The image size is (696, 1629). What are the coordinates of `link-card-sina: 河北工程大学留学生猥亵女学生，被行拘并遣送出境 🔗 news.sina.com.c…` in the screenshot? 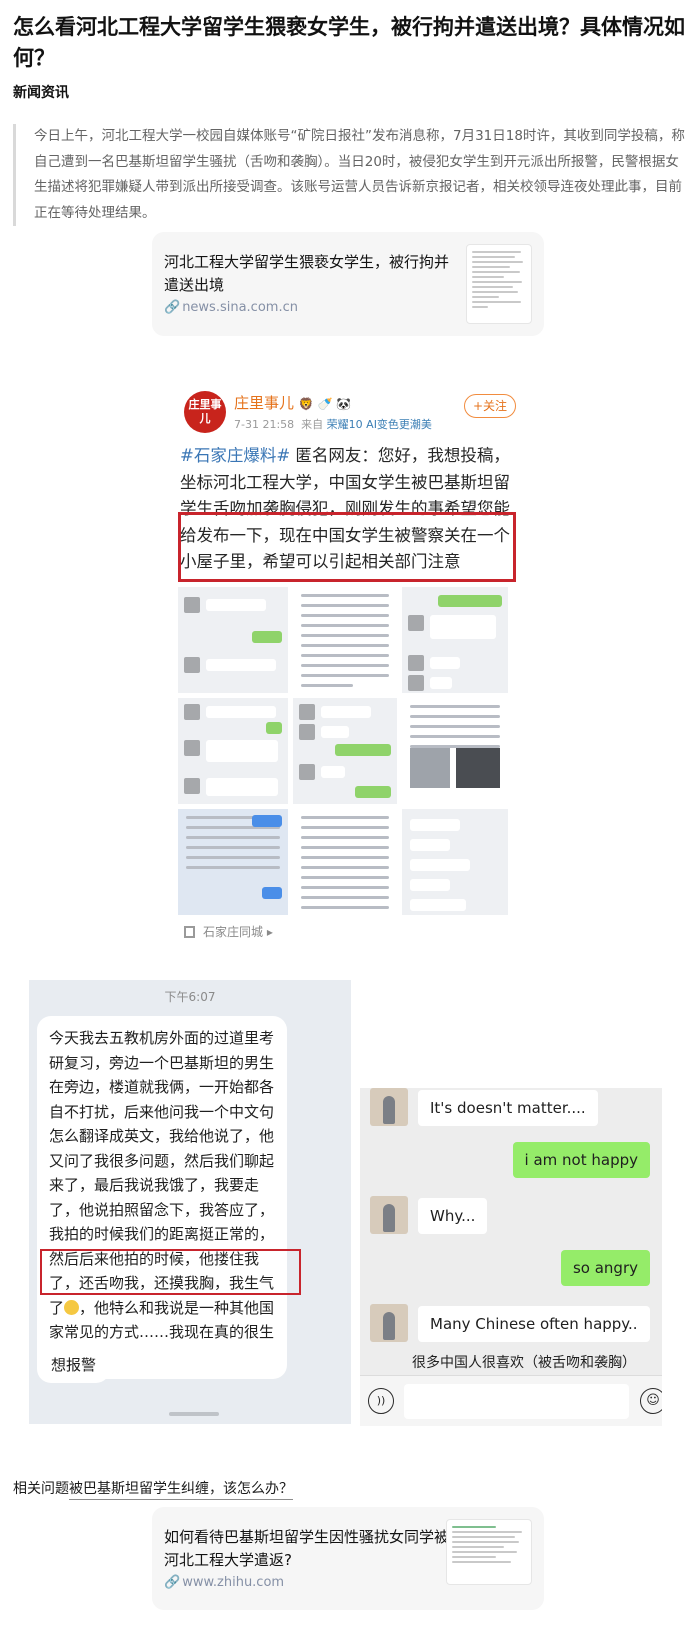 It's located at (348, 284).